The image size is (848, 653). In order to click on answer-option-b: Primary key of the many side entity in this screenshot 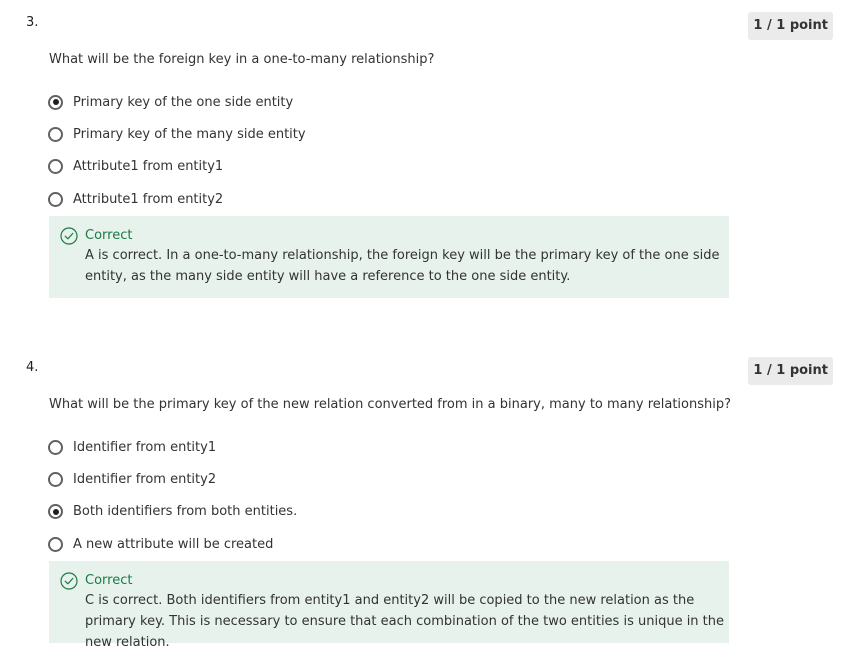, I will do `click(177, 134)`.